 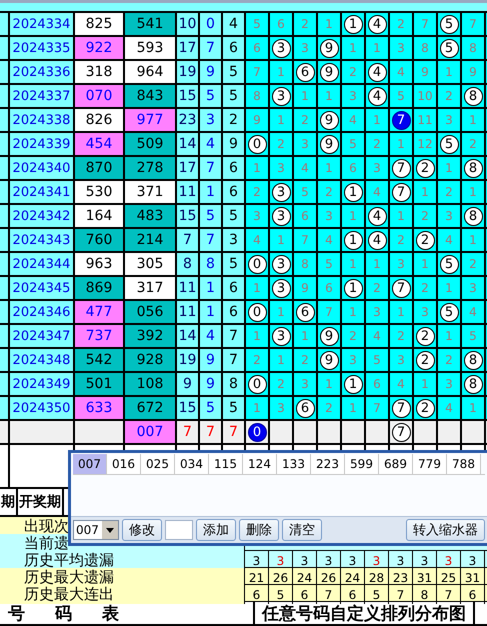 I want to click on action-button: 修改, so click(x=142, y=530).